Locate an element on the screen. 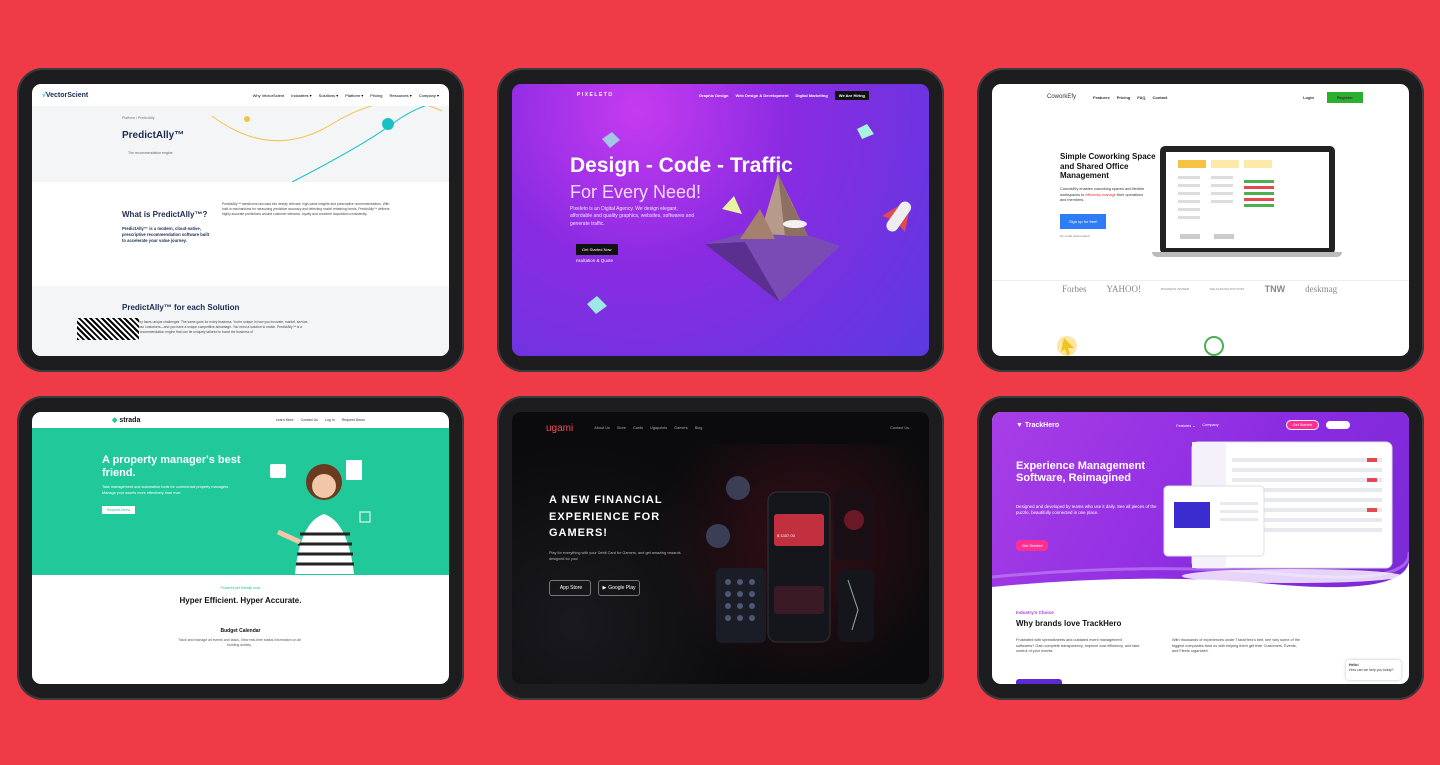  hero-subheadline: For Every Need! is located at coordinates (636, 192).